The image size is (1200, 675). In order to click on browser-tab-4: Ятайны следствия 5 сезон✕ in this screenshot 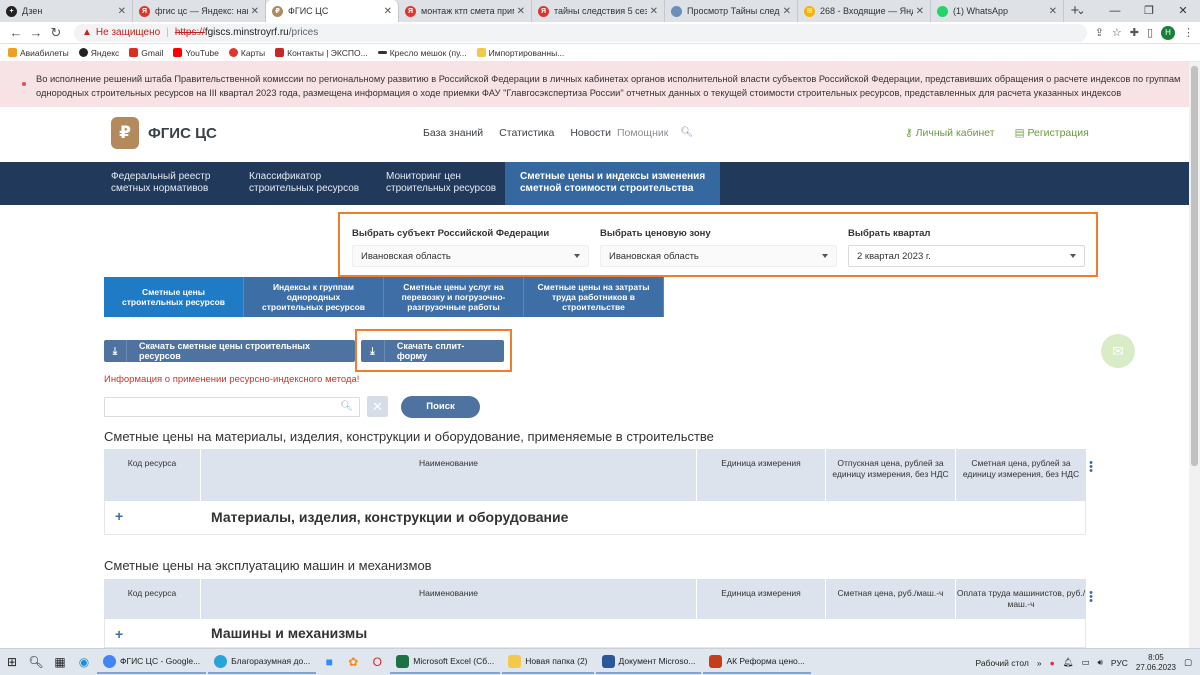, I will do `click(598, 11)`.